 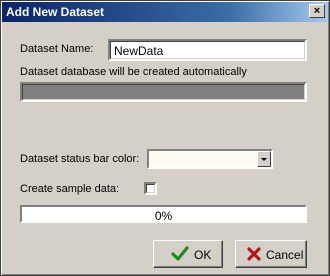 I want to click on window-title: Add New Dataset, so click(x=55, y=12).